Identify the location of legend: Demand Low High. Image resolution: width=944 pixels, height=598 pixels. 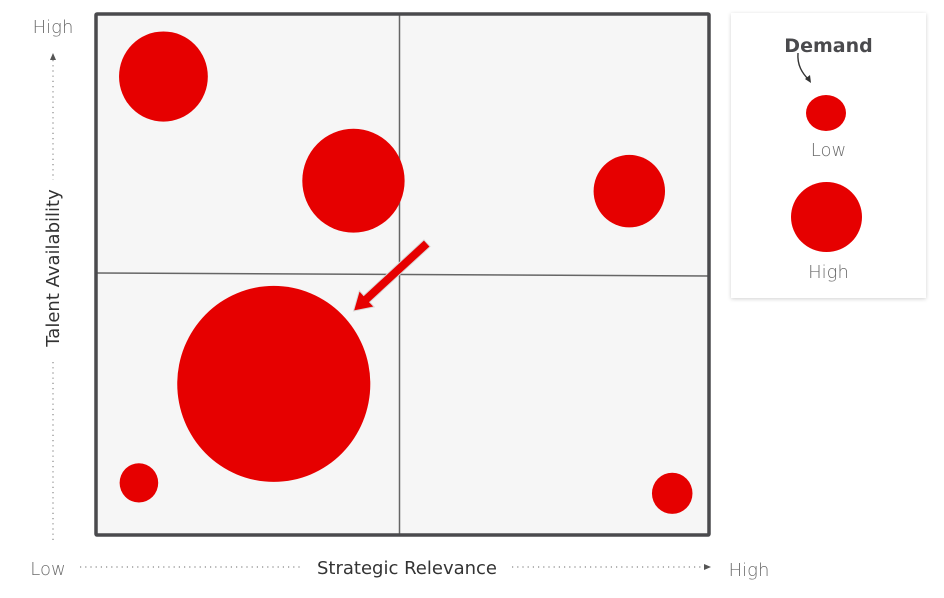
(828, 155).